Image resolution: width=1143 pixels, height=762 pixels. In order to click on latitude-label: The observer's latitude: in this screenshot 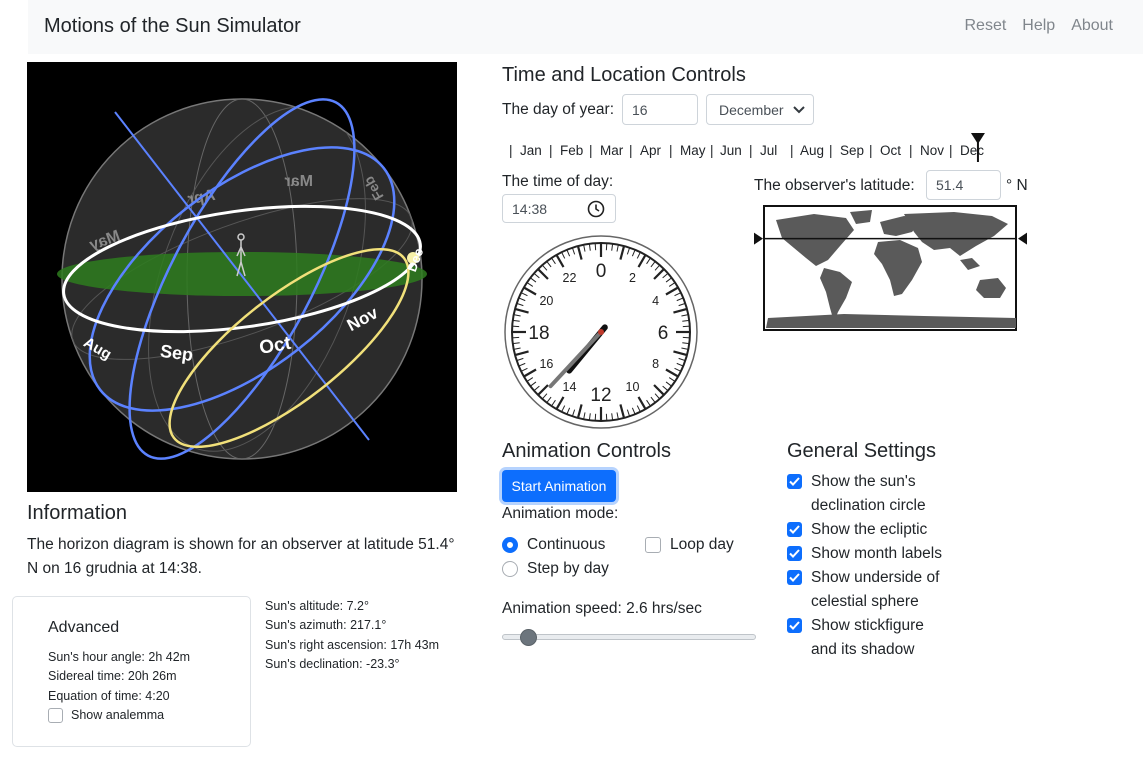, I will do `click(834, 185)`.